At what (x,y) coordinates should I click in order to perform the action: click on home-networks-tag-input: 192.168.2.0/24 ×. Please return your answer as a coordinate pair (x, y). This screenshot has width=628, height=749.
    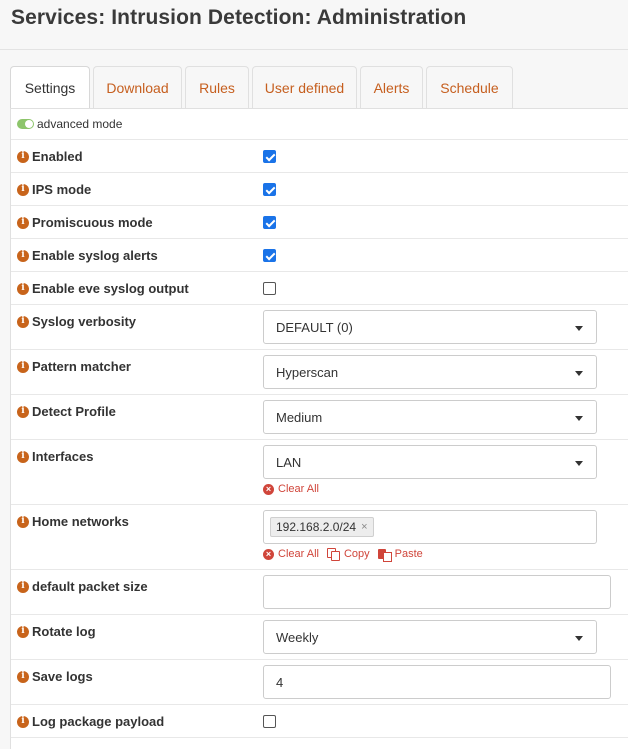
    Looking at the image, I should click on (430, 527).